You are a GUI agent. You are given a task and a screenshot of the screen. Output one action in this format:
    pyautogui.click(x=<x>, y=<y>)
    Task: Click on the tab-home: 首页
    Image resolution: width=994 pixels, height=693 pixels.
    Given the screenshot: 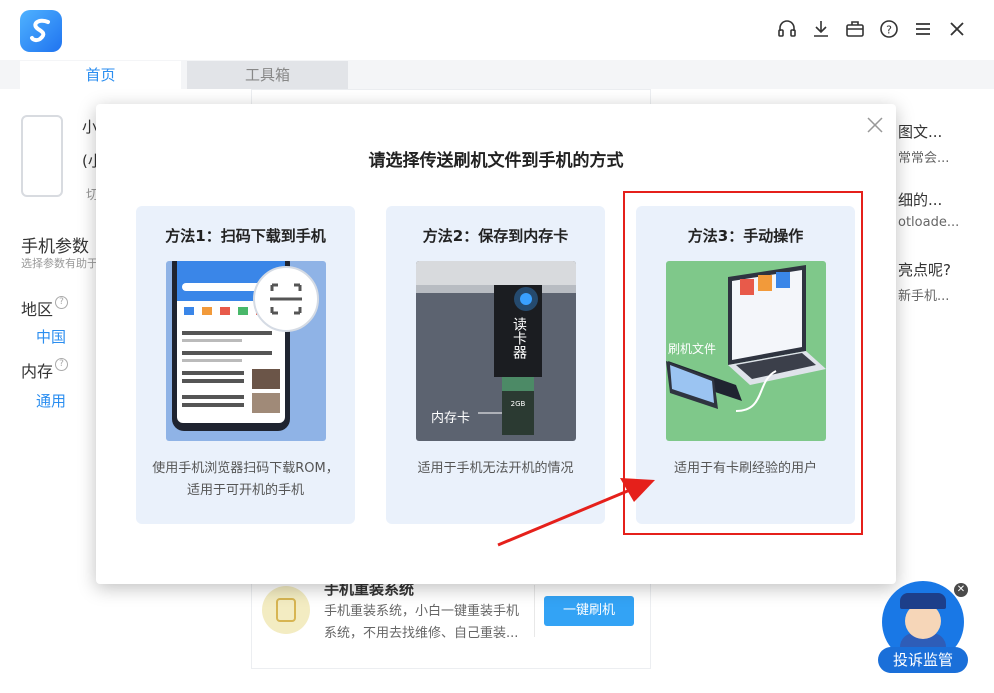 What is the action you would take?
    pyautogui.click(x=100, y=75)
    